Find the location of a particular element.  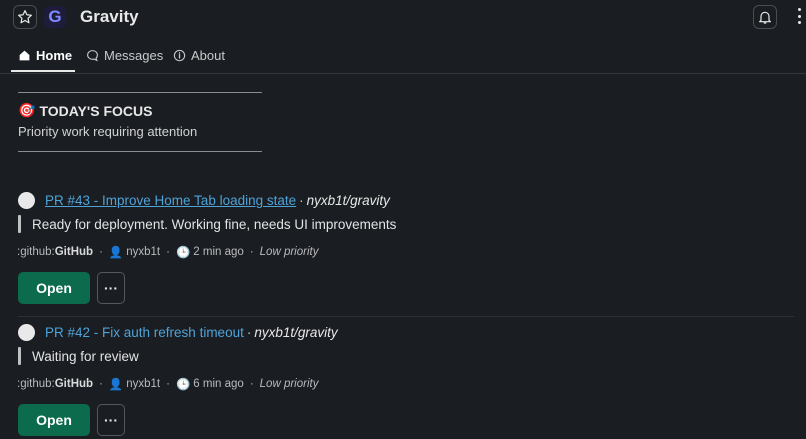

tab-about: About is located at coordinates (199, 55).